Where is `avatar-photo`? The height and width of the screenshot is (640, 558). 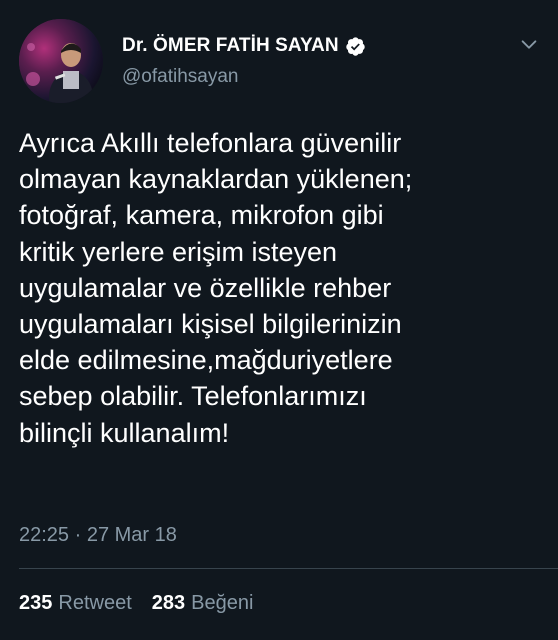 avatar-photo is located at coordinates (61, 61).